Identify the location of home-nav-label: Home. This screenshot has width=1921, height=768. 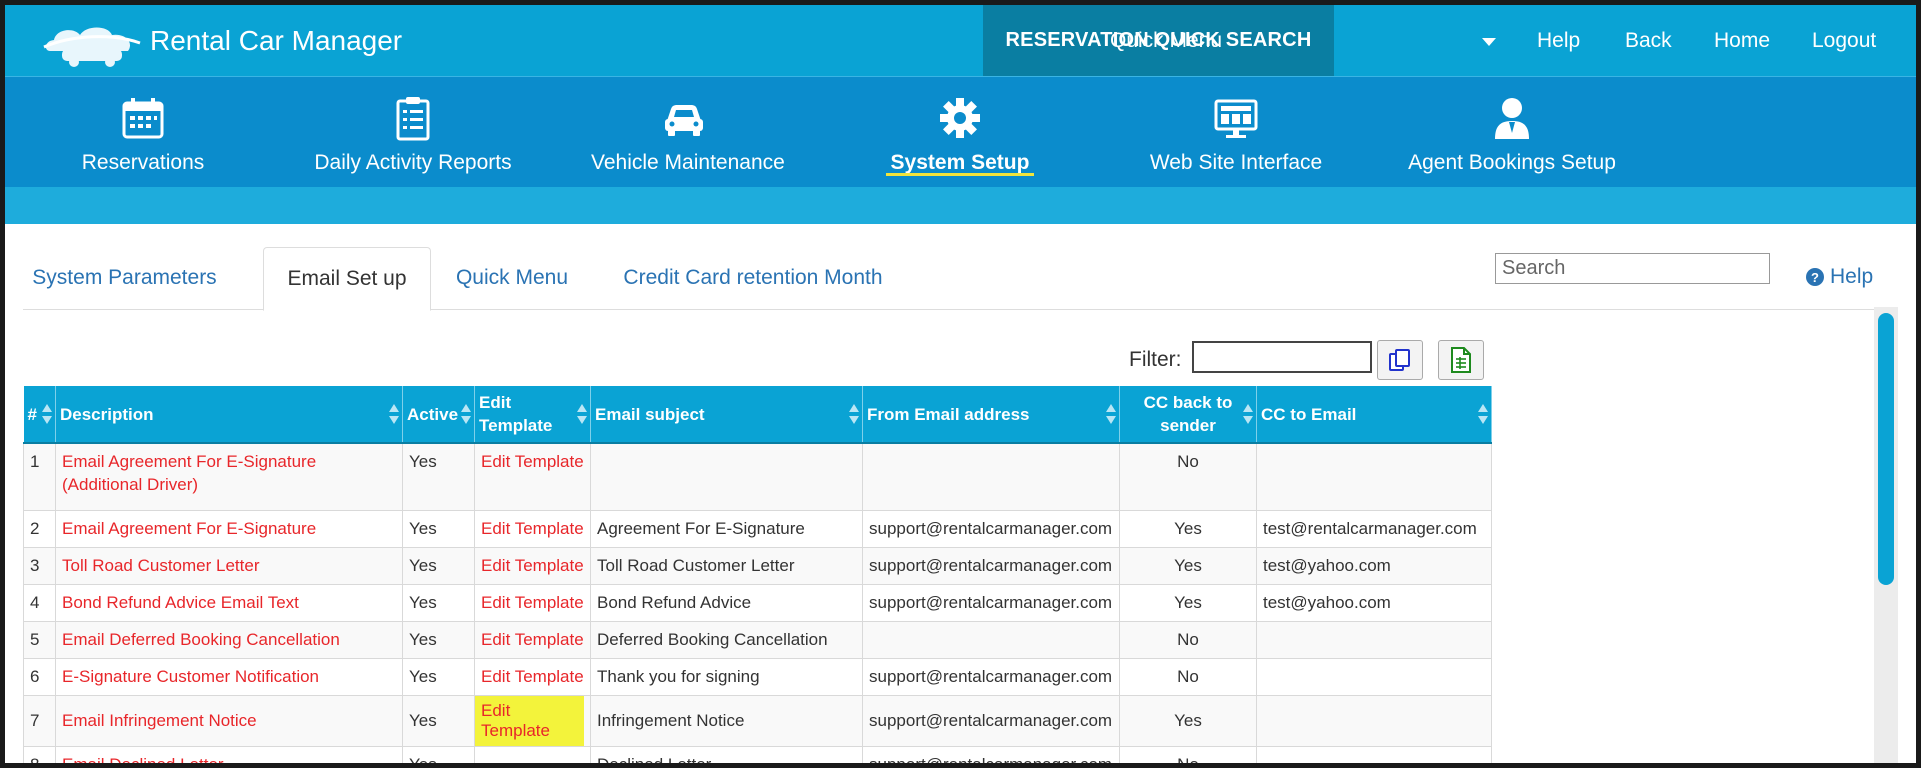
(1742, 40).